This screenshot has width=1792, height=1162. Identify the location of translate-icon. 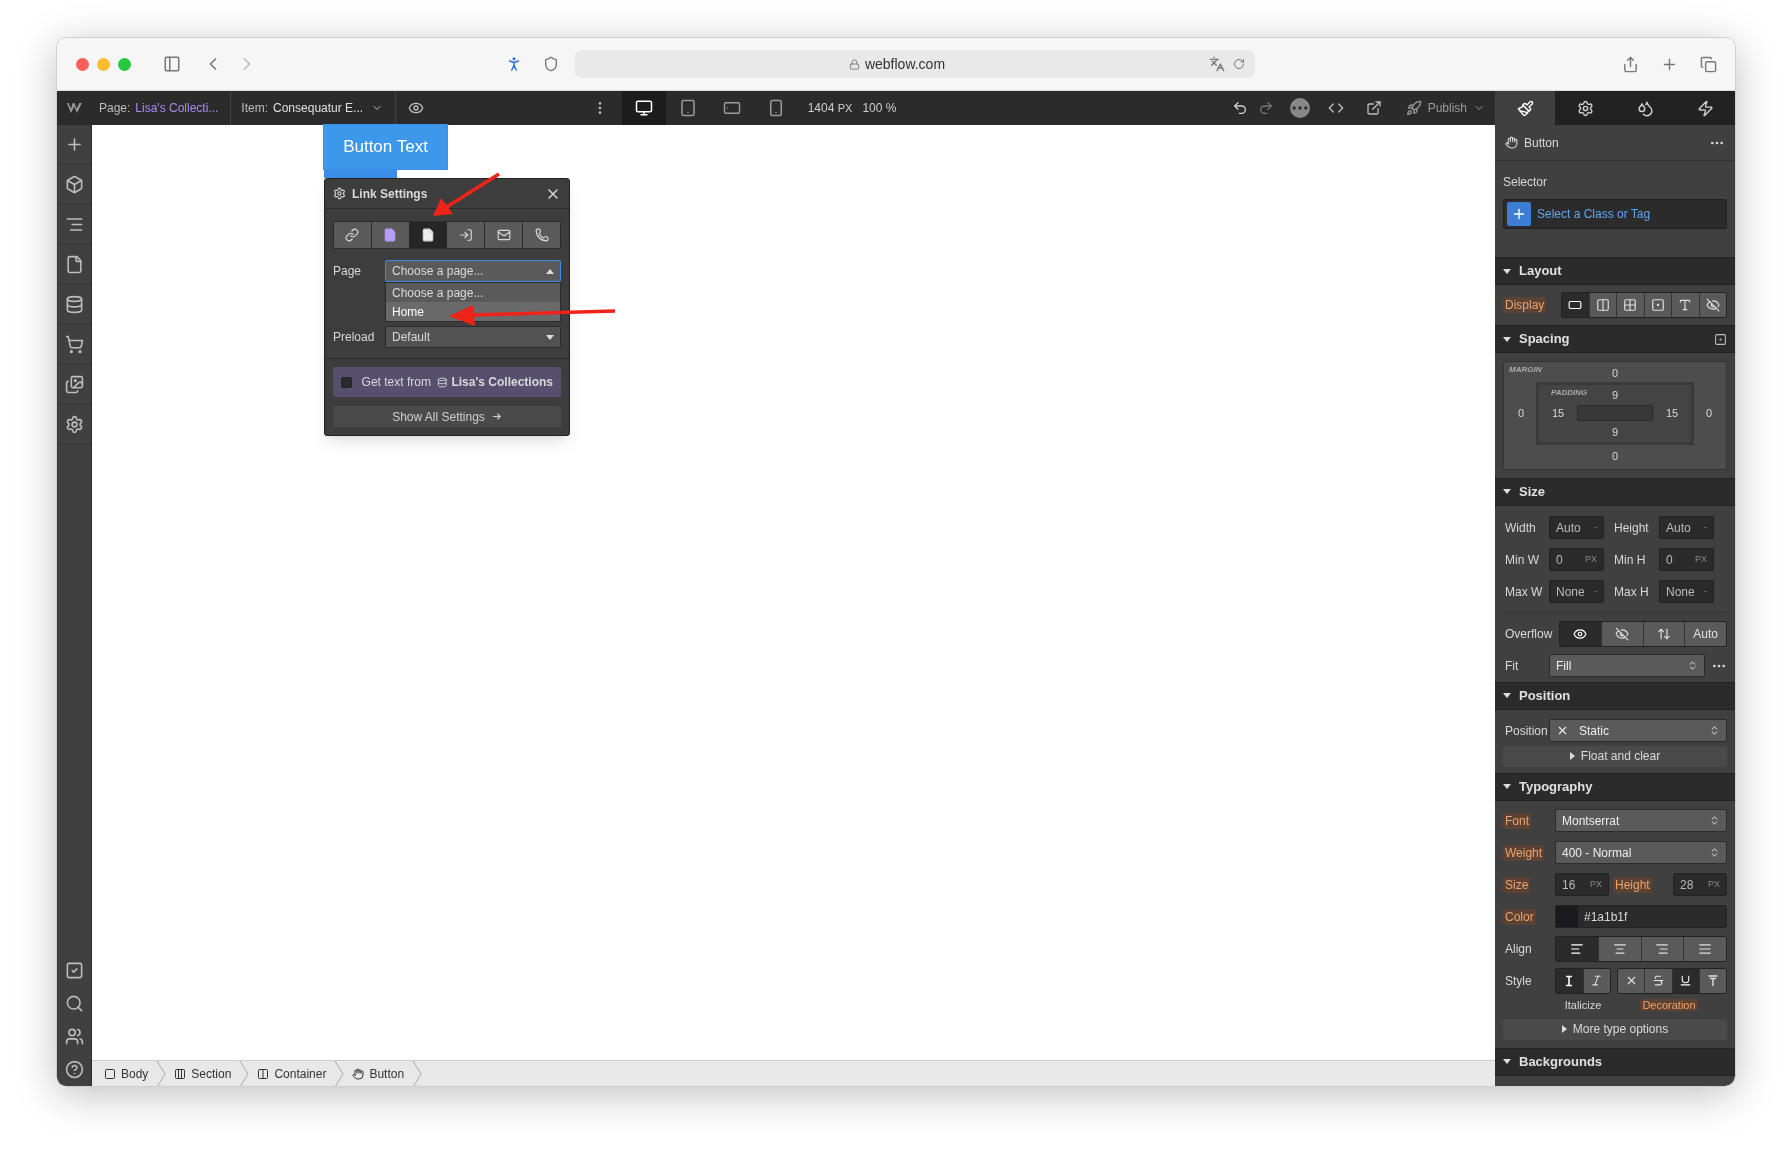
(1217, 64).